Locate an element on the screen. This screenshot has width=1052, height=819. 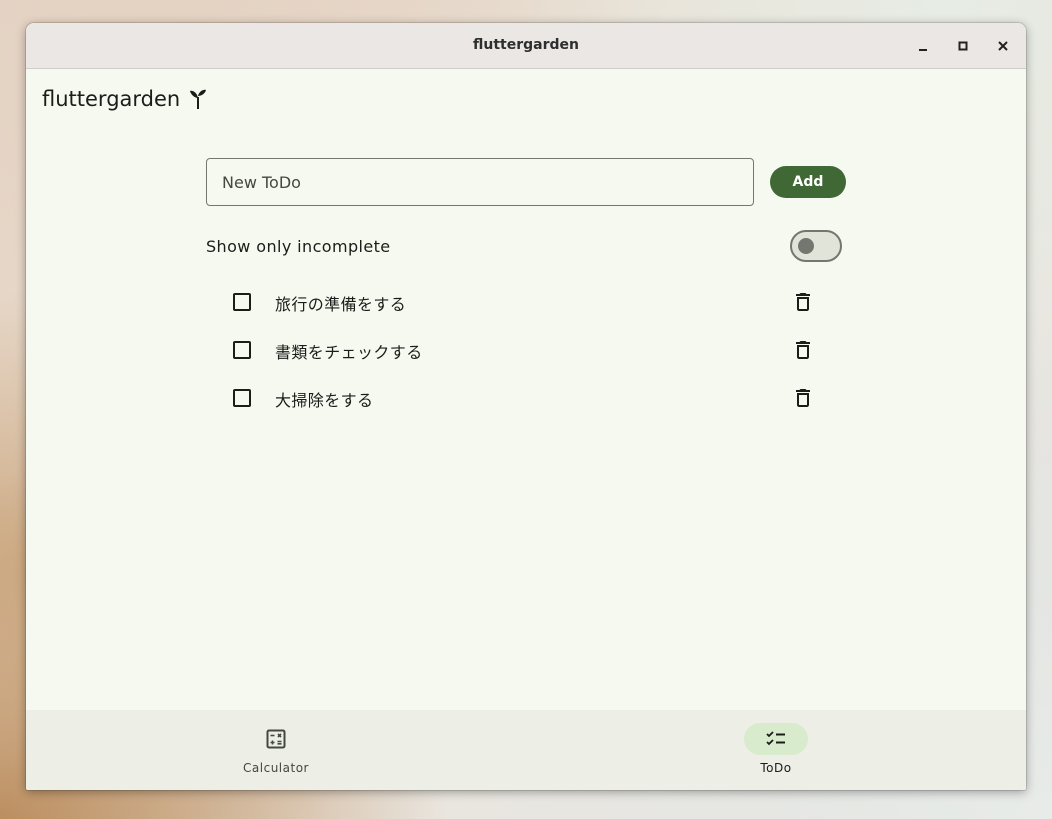
todo-item: 大掃除をする is located at coordinates (526, 397).